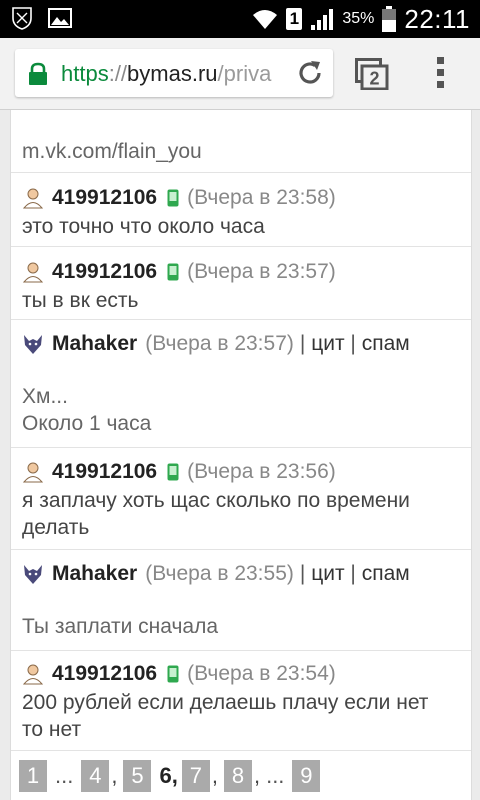 The width and height of the screenshot is (480, 800). What do you see at coordinates (261, 197) in the screenshot?
I see `message-time: (Вчера в 23:58)` at bounding box center [261, 197].